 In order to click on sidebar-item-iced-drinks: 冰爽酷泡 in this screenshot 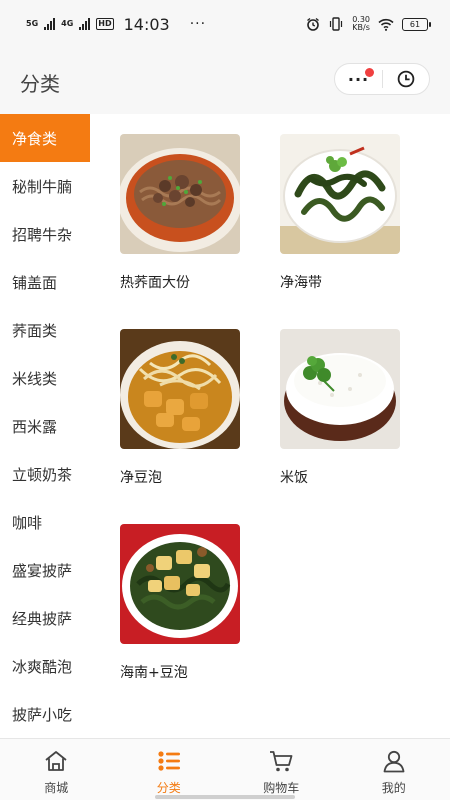, I will do `click(45, 666)`.